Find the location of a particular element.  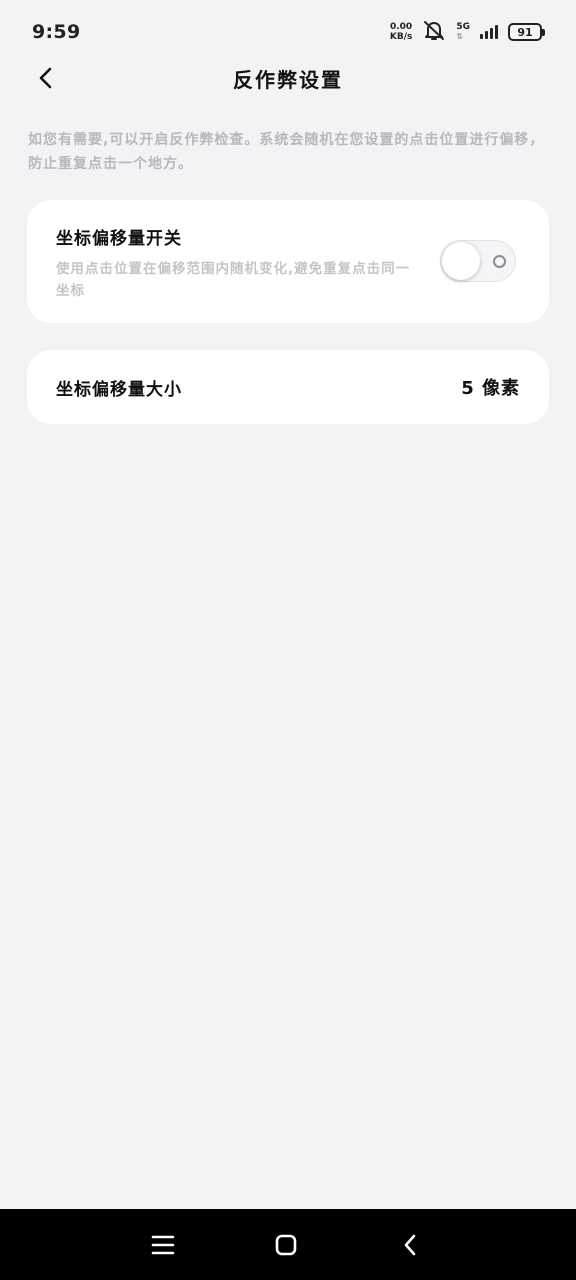

network-speed-unit: KB/s is located at coordinates (401, 37).